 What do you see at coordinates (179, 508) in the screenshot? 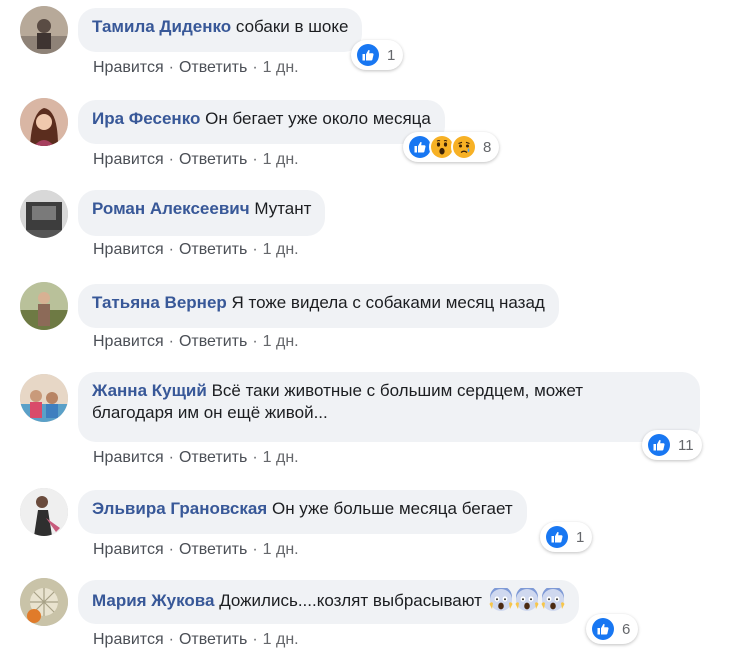
I see `comment-author: Эльвира Грановская` at bounding box center [179, 508].